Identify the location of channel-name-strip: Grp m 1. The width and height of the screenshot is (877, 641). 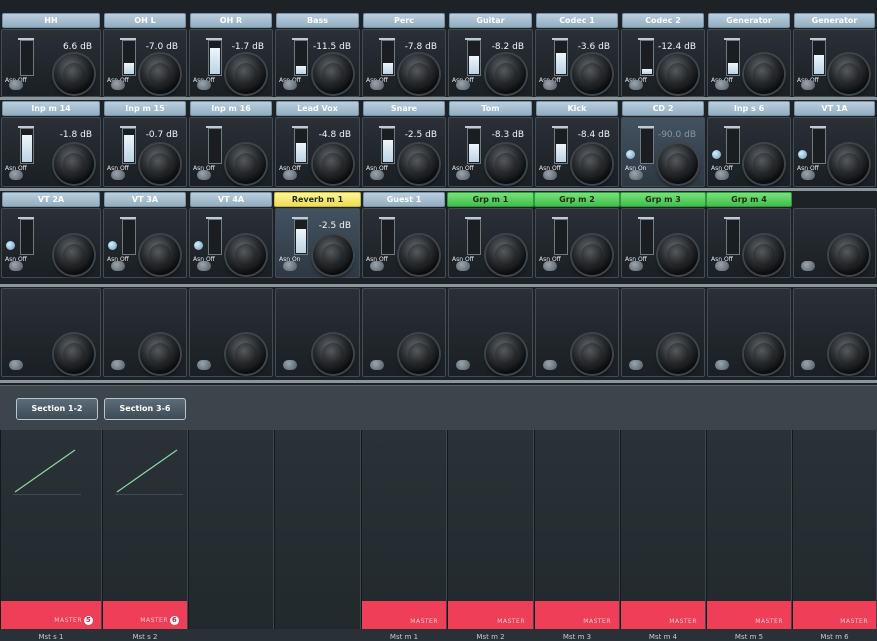
(490, 199).